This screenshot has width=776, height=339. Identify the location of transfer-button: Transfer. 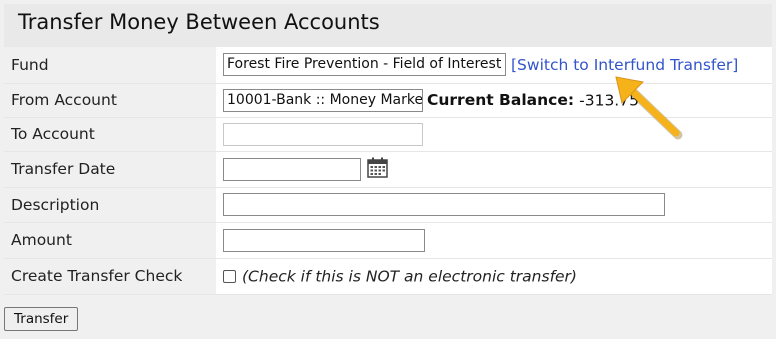
(41, 319).